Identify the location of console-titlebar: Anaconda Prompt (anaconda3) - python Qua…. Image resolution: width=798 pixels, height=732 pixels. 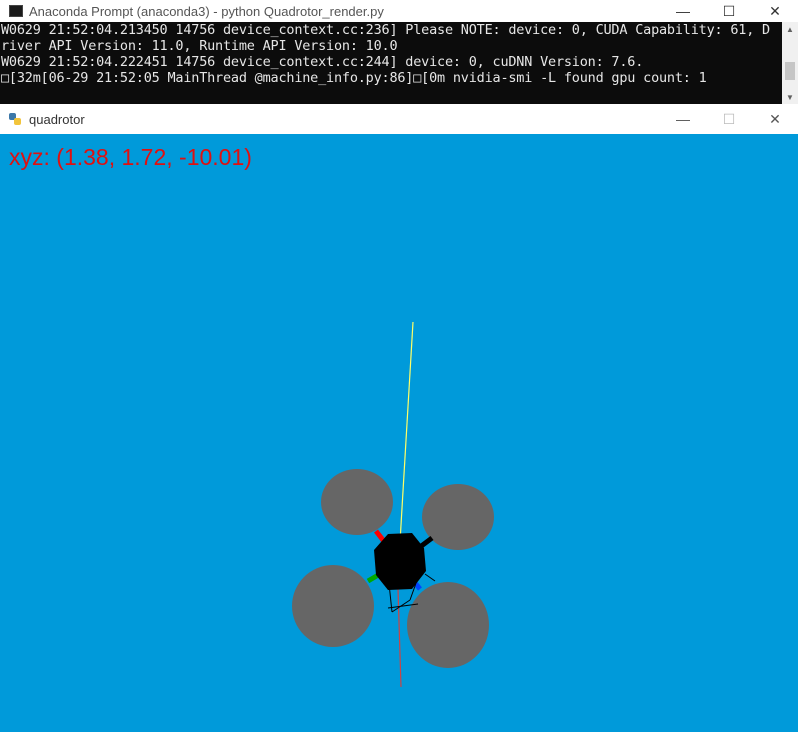
(399, 11).